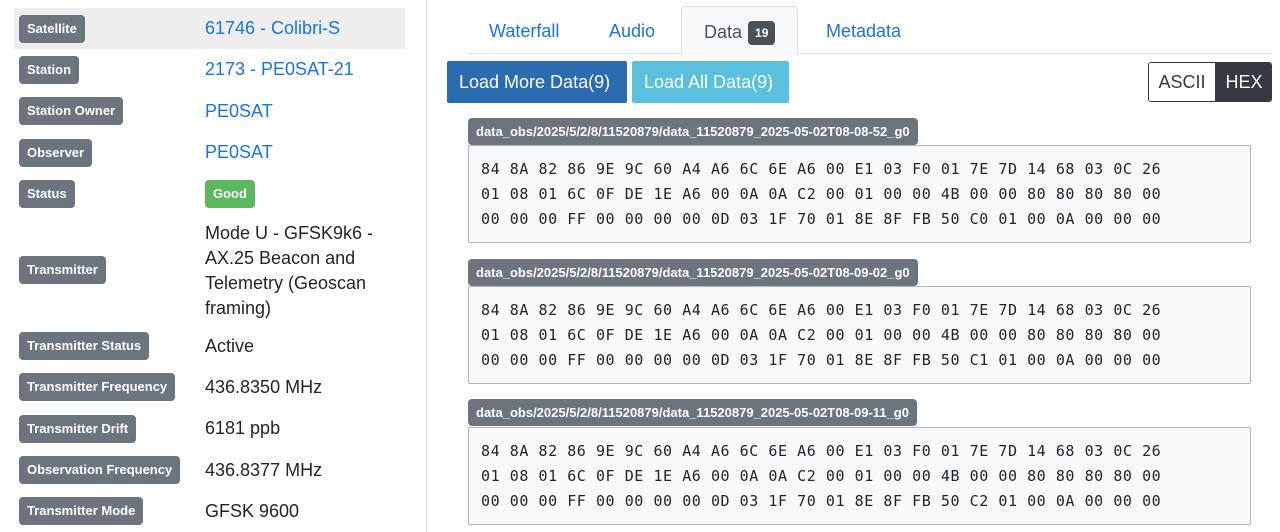 The height and width of the screenshot is (532, 1280). Describe the element at coordinates (279, 69) in the screenshot. I see `station-link: 2173 - PE0SAT-21` at that location.